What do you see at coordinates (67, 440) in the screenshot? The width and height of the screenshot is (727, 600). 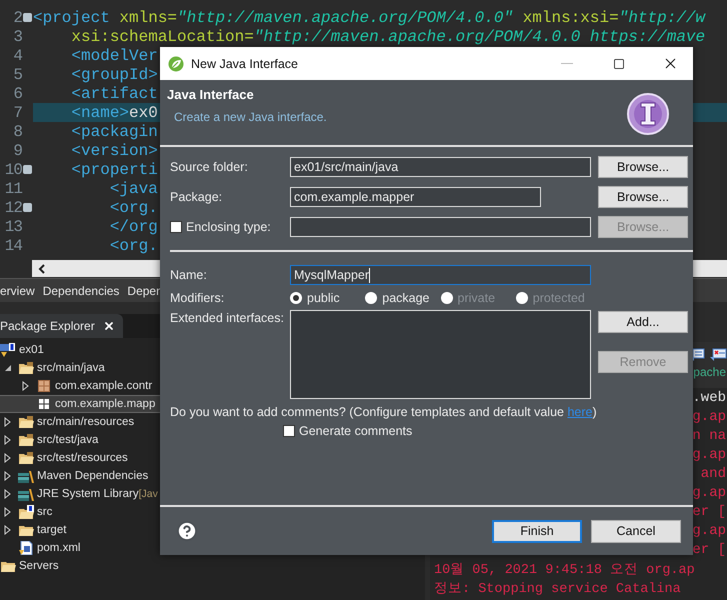 I see `tree-item-label: src/test/java` at bounding box center [67, 440].